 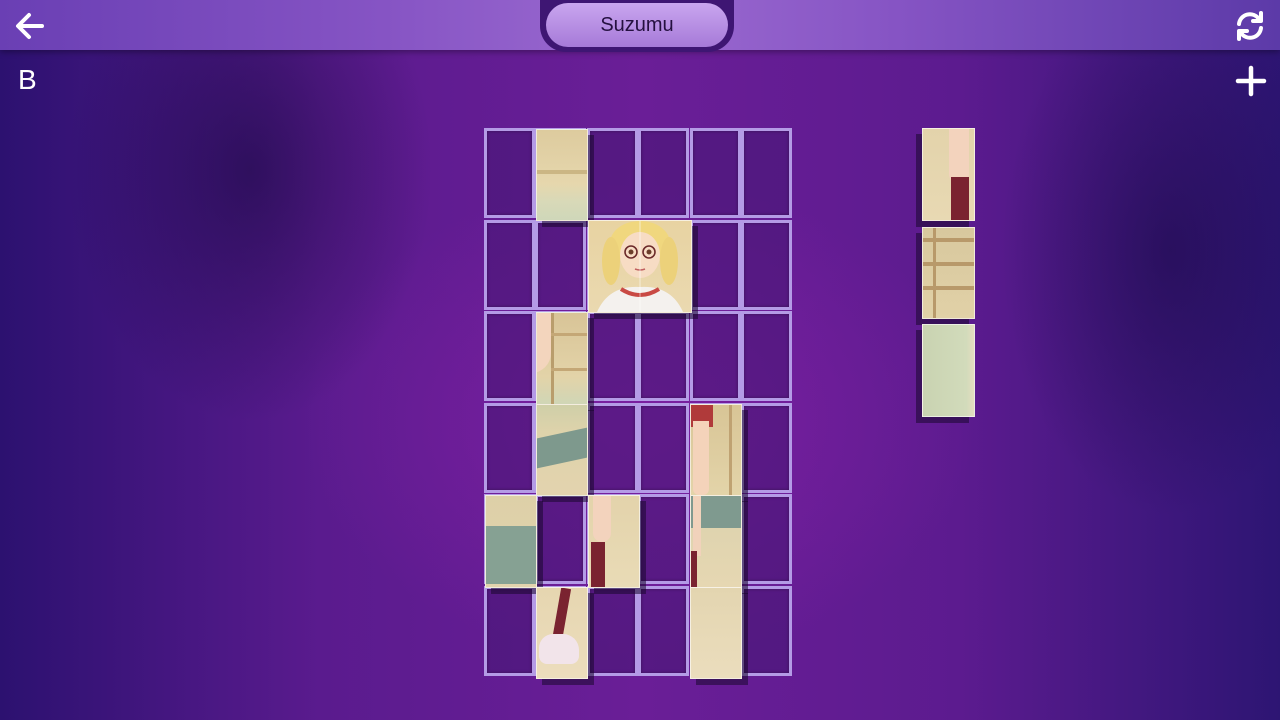 I want to click on refresh-icon, so click(x=1250, y=26).